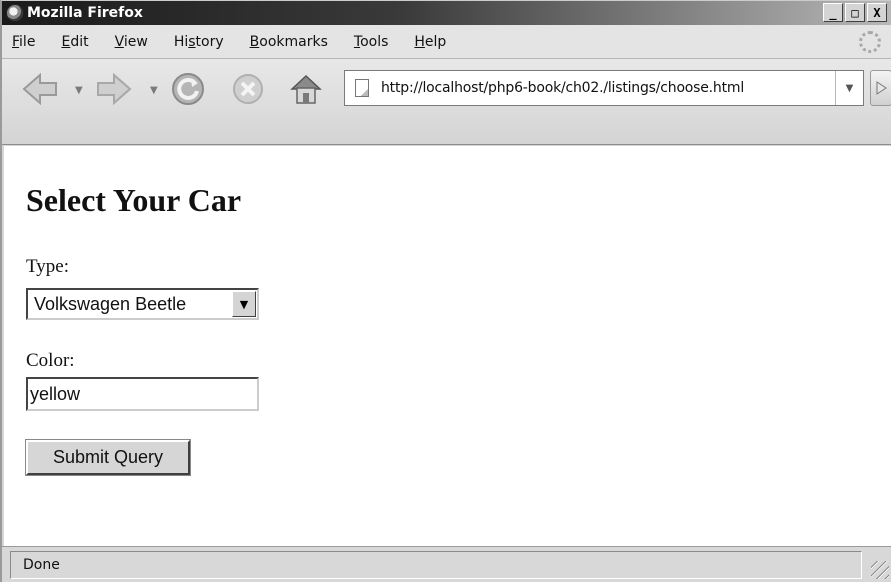 This screenshot has height=582, width=891. What do you see at coordinates (880, 570) in the screenshot?
I see `resize-grip-icon` at bounding box center [880, 570].